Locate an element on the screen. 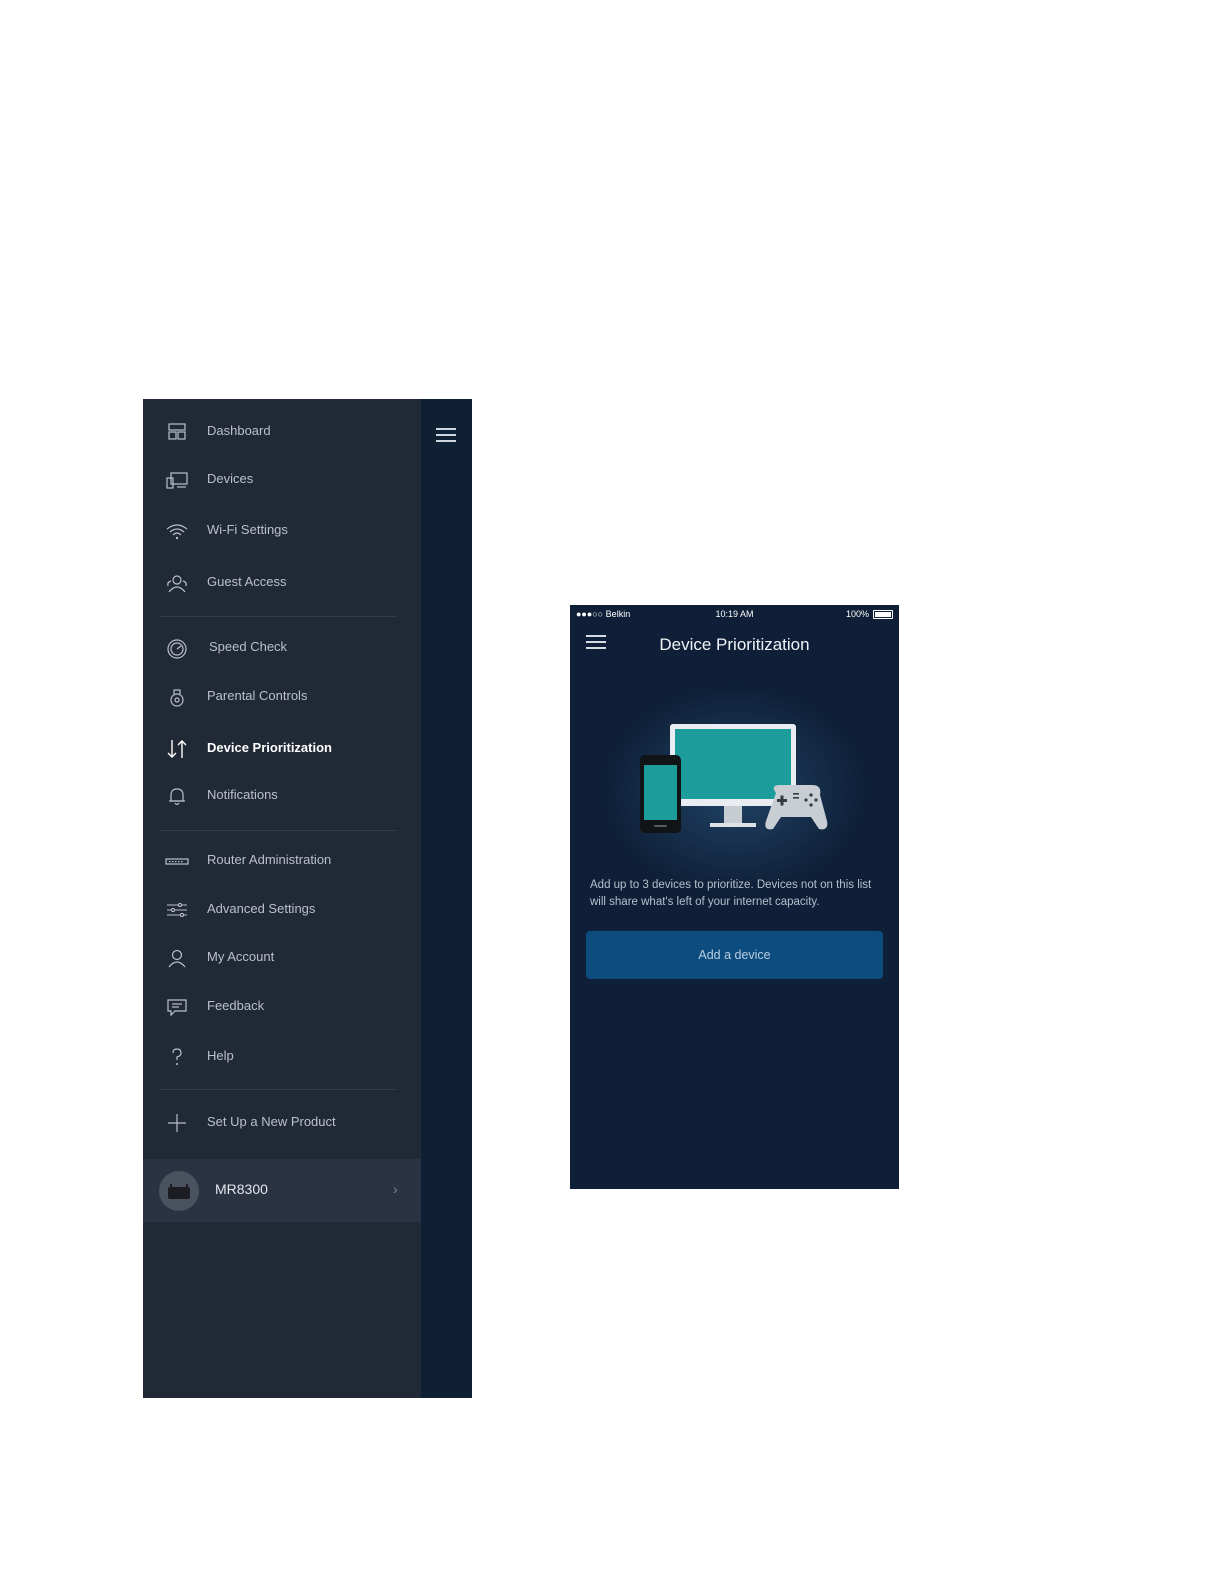  drawer-collapsed-strip is located at coordinates (446, 898).